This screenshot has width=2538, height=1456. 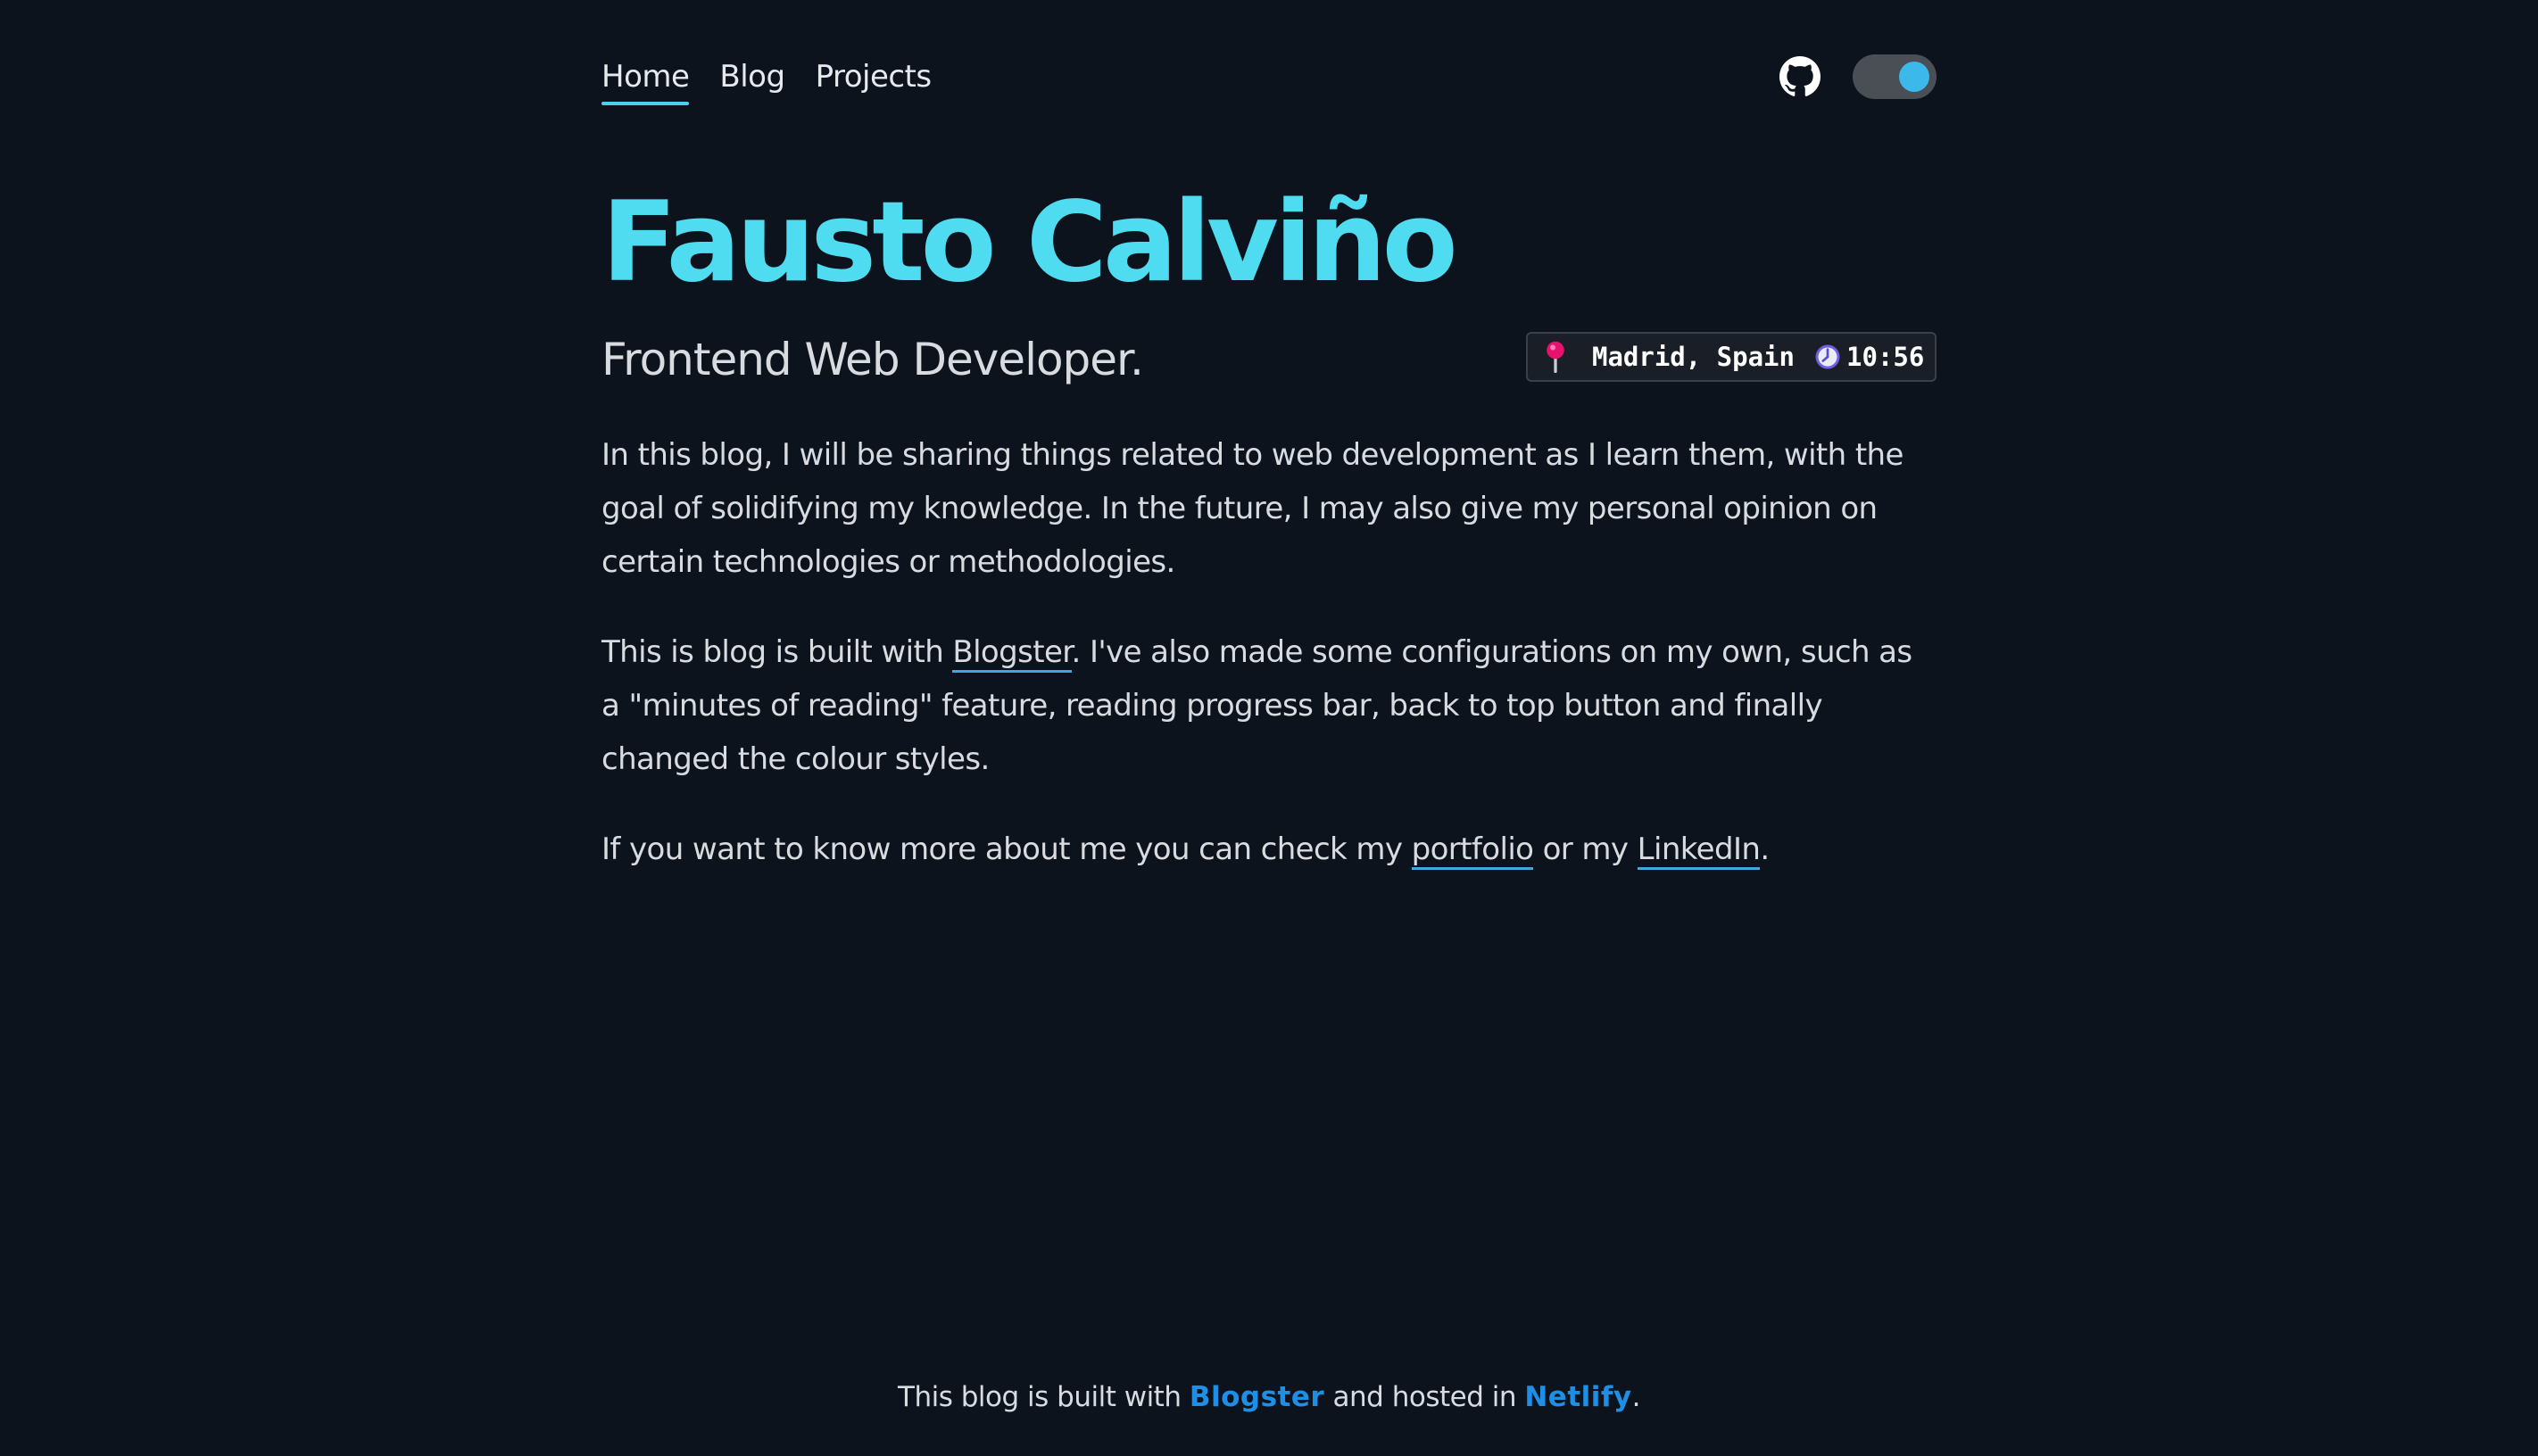 I want to click on location-text: Madrid, Spain, so click(x=1694, y=357).